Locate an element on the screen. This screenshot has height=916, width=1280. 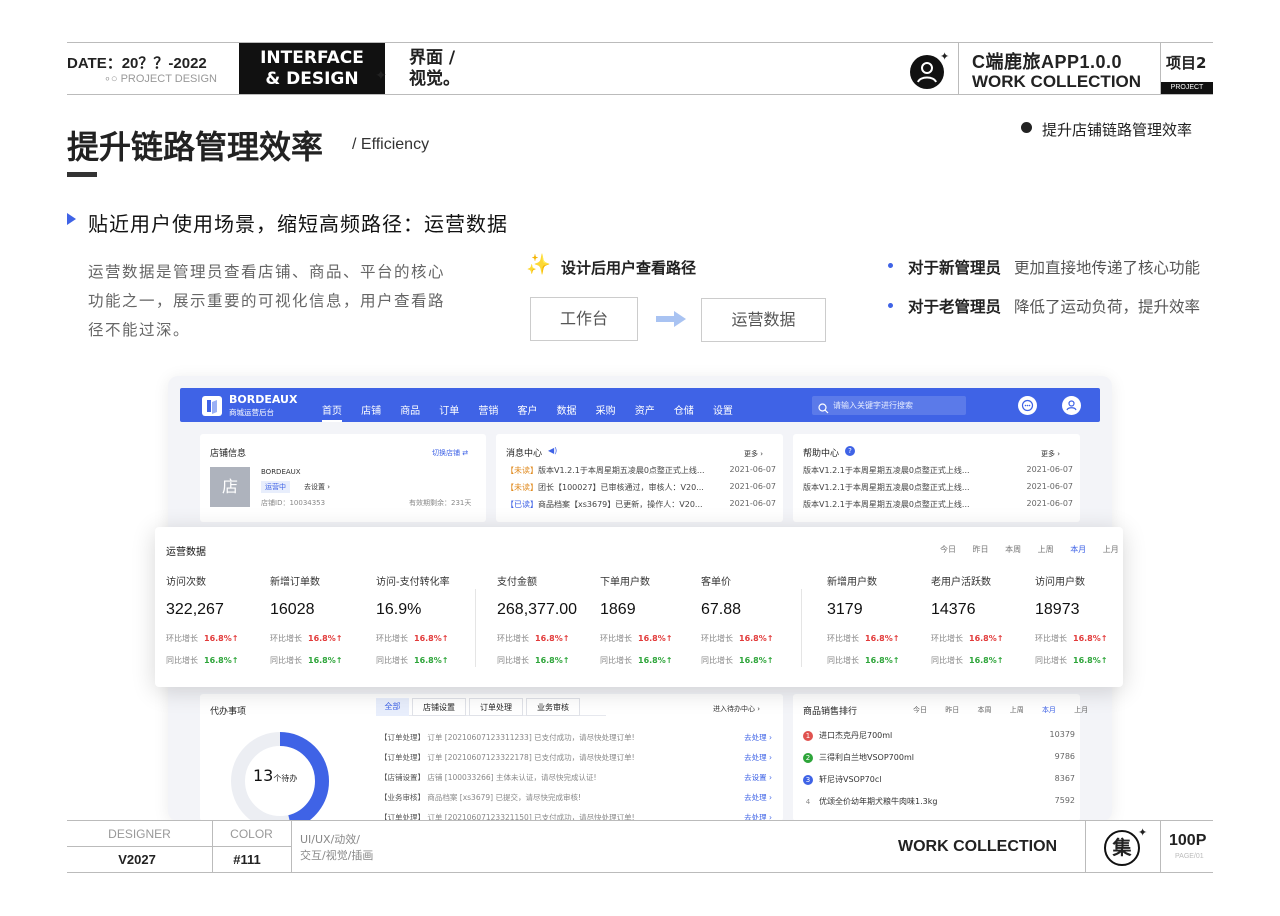
search-input: 请输入关键字进行搜索 is located at coordinates (889, 405).